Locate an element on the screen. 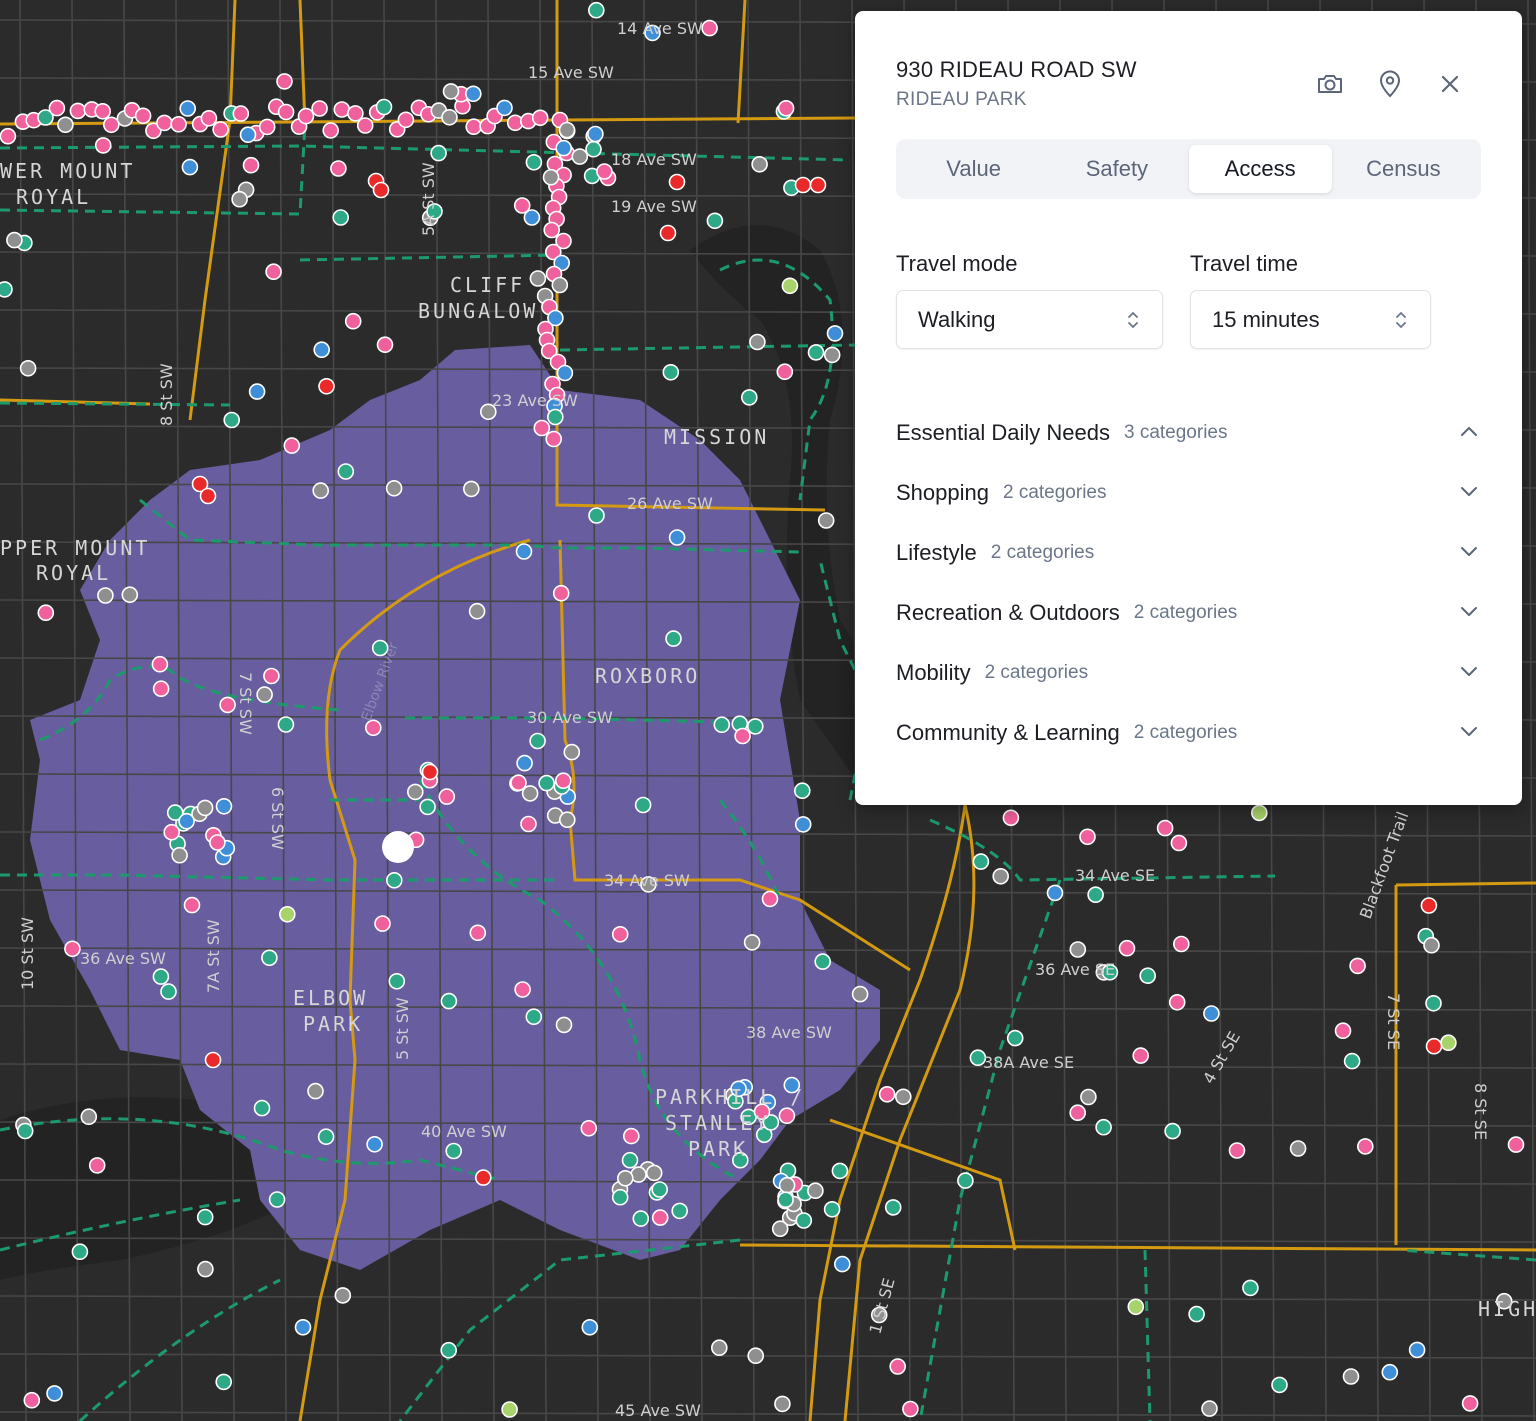 Image resolution: width=1536 pixels, height=1421 pixels. section-community-learning: Community & Learning 2 categories is located at coordinates (1189, 733).